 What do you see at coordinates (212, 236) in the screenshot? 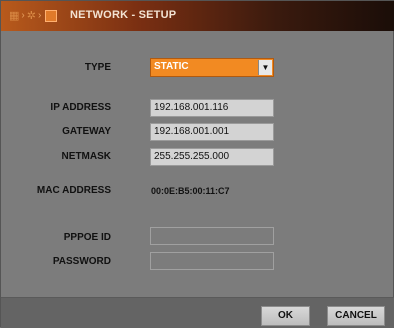
I see `pppoe-id-field` at bounding box center [212, 236].